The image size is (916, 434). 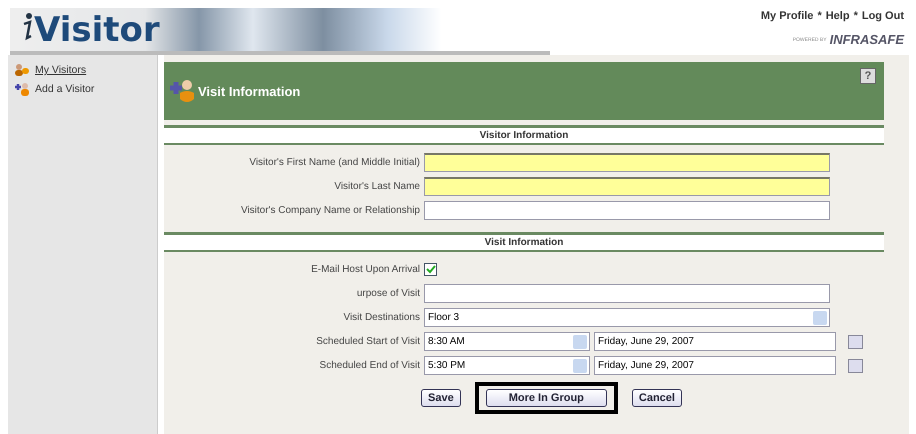 What do you see at coordinates (507, 365) in the screenshot?
I see `time-dropdown: 5:30 PM` at bounding box center [507, 365].